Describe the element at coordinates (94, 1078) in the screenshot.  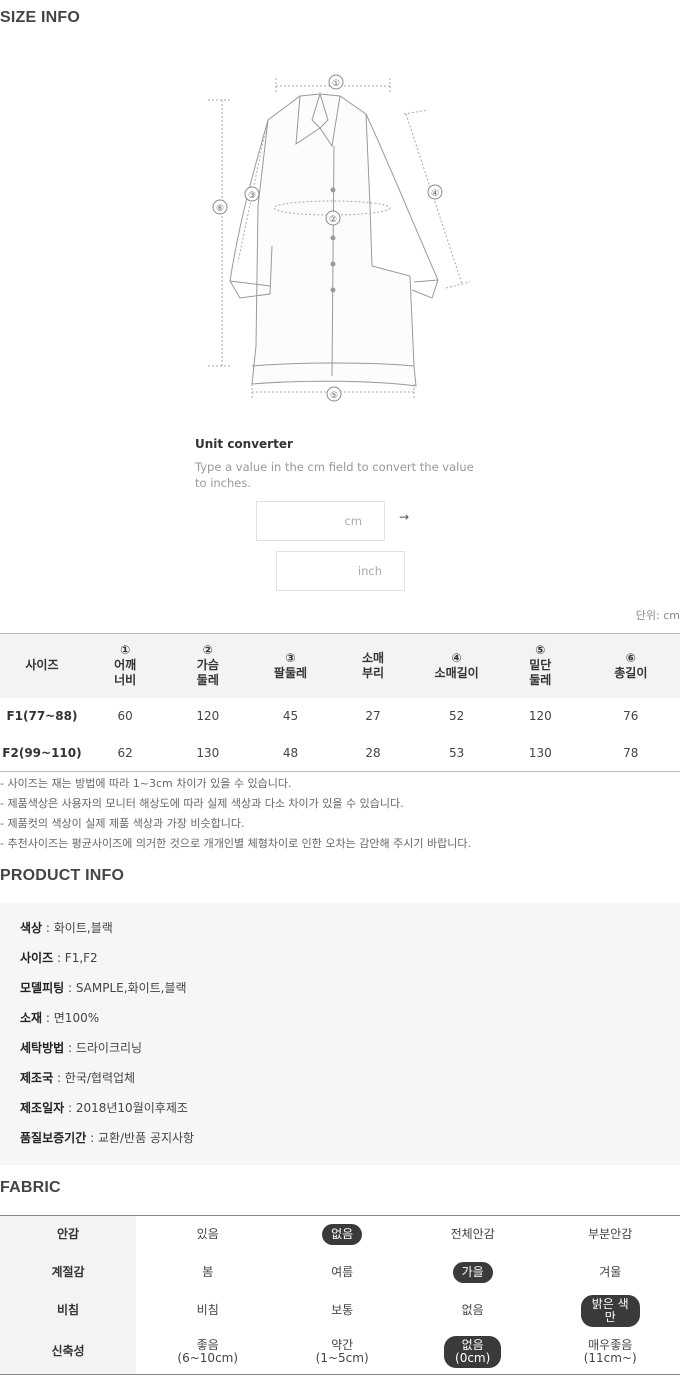
I see `product-info-value: : 한국/협력업체` at that location.